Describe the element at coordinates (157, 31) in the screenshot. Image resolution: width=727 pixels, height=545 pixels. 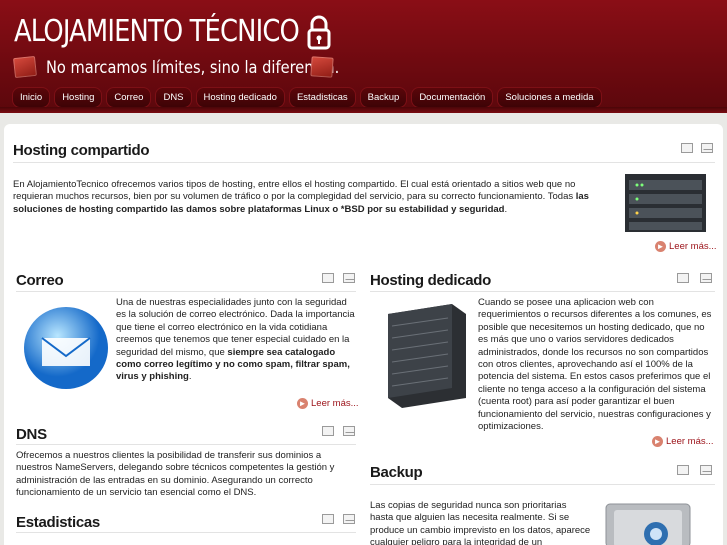
I see `site-title: ALOJAMIENTO TÉCNICO` at that location.